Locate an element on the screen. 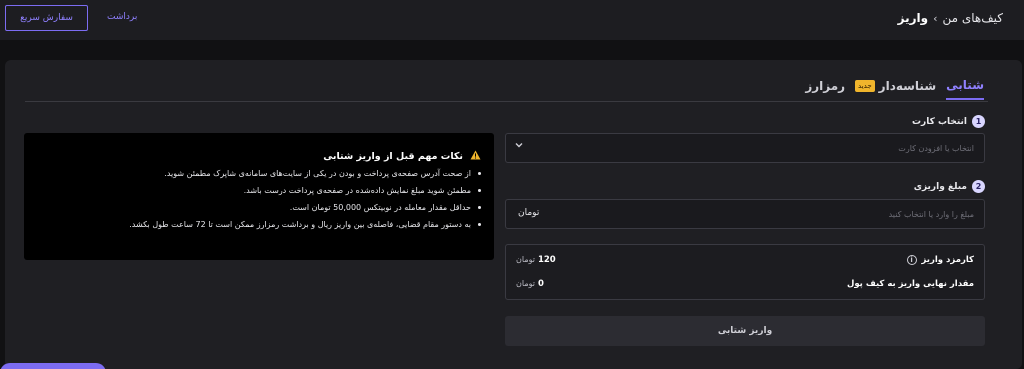  fee-currency: تومان is located at coordinates (525, 259).